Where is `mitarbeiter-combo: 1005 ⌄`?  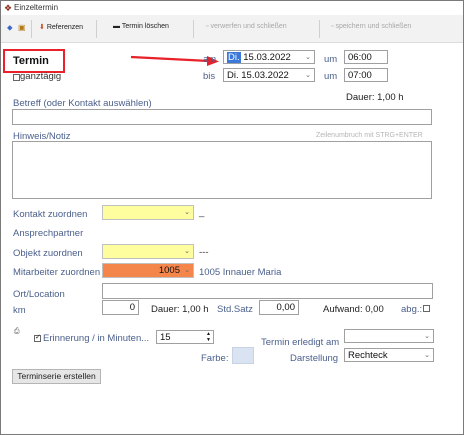
mitarbeiter-combo: 1005 ⌄ is located at coordinates (148, 270).